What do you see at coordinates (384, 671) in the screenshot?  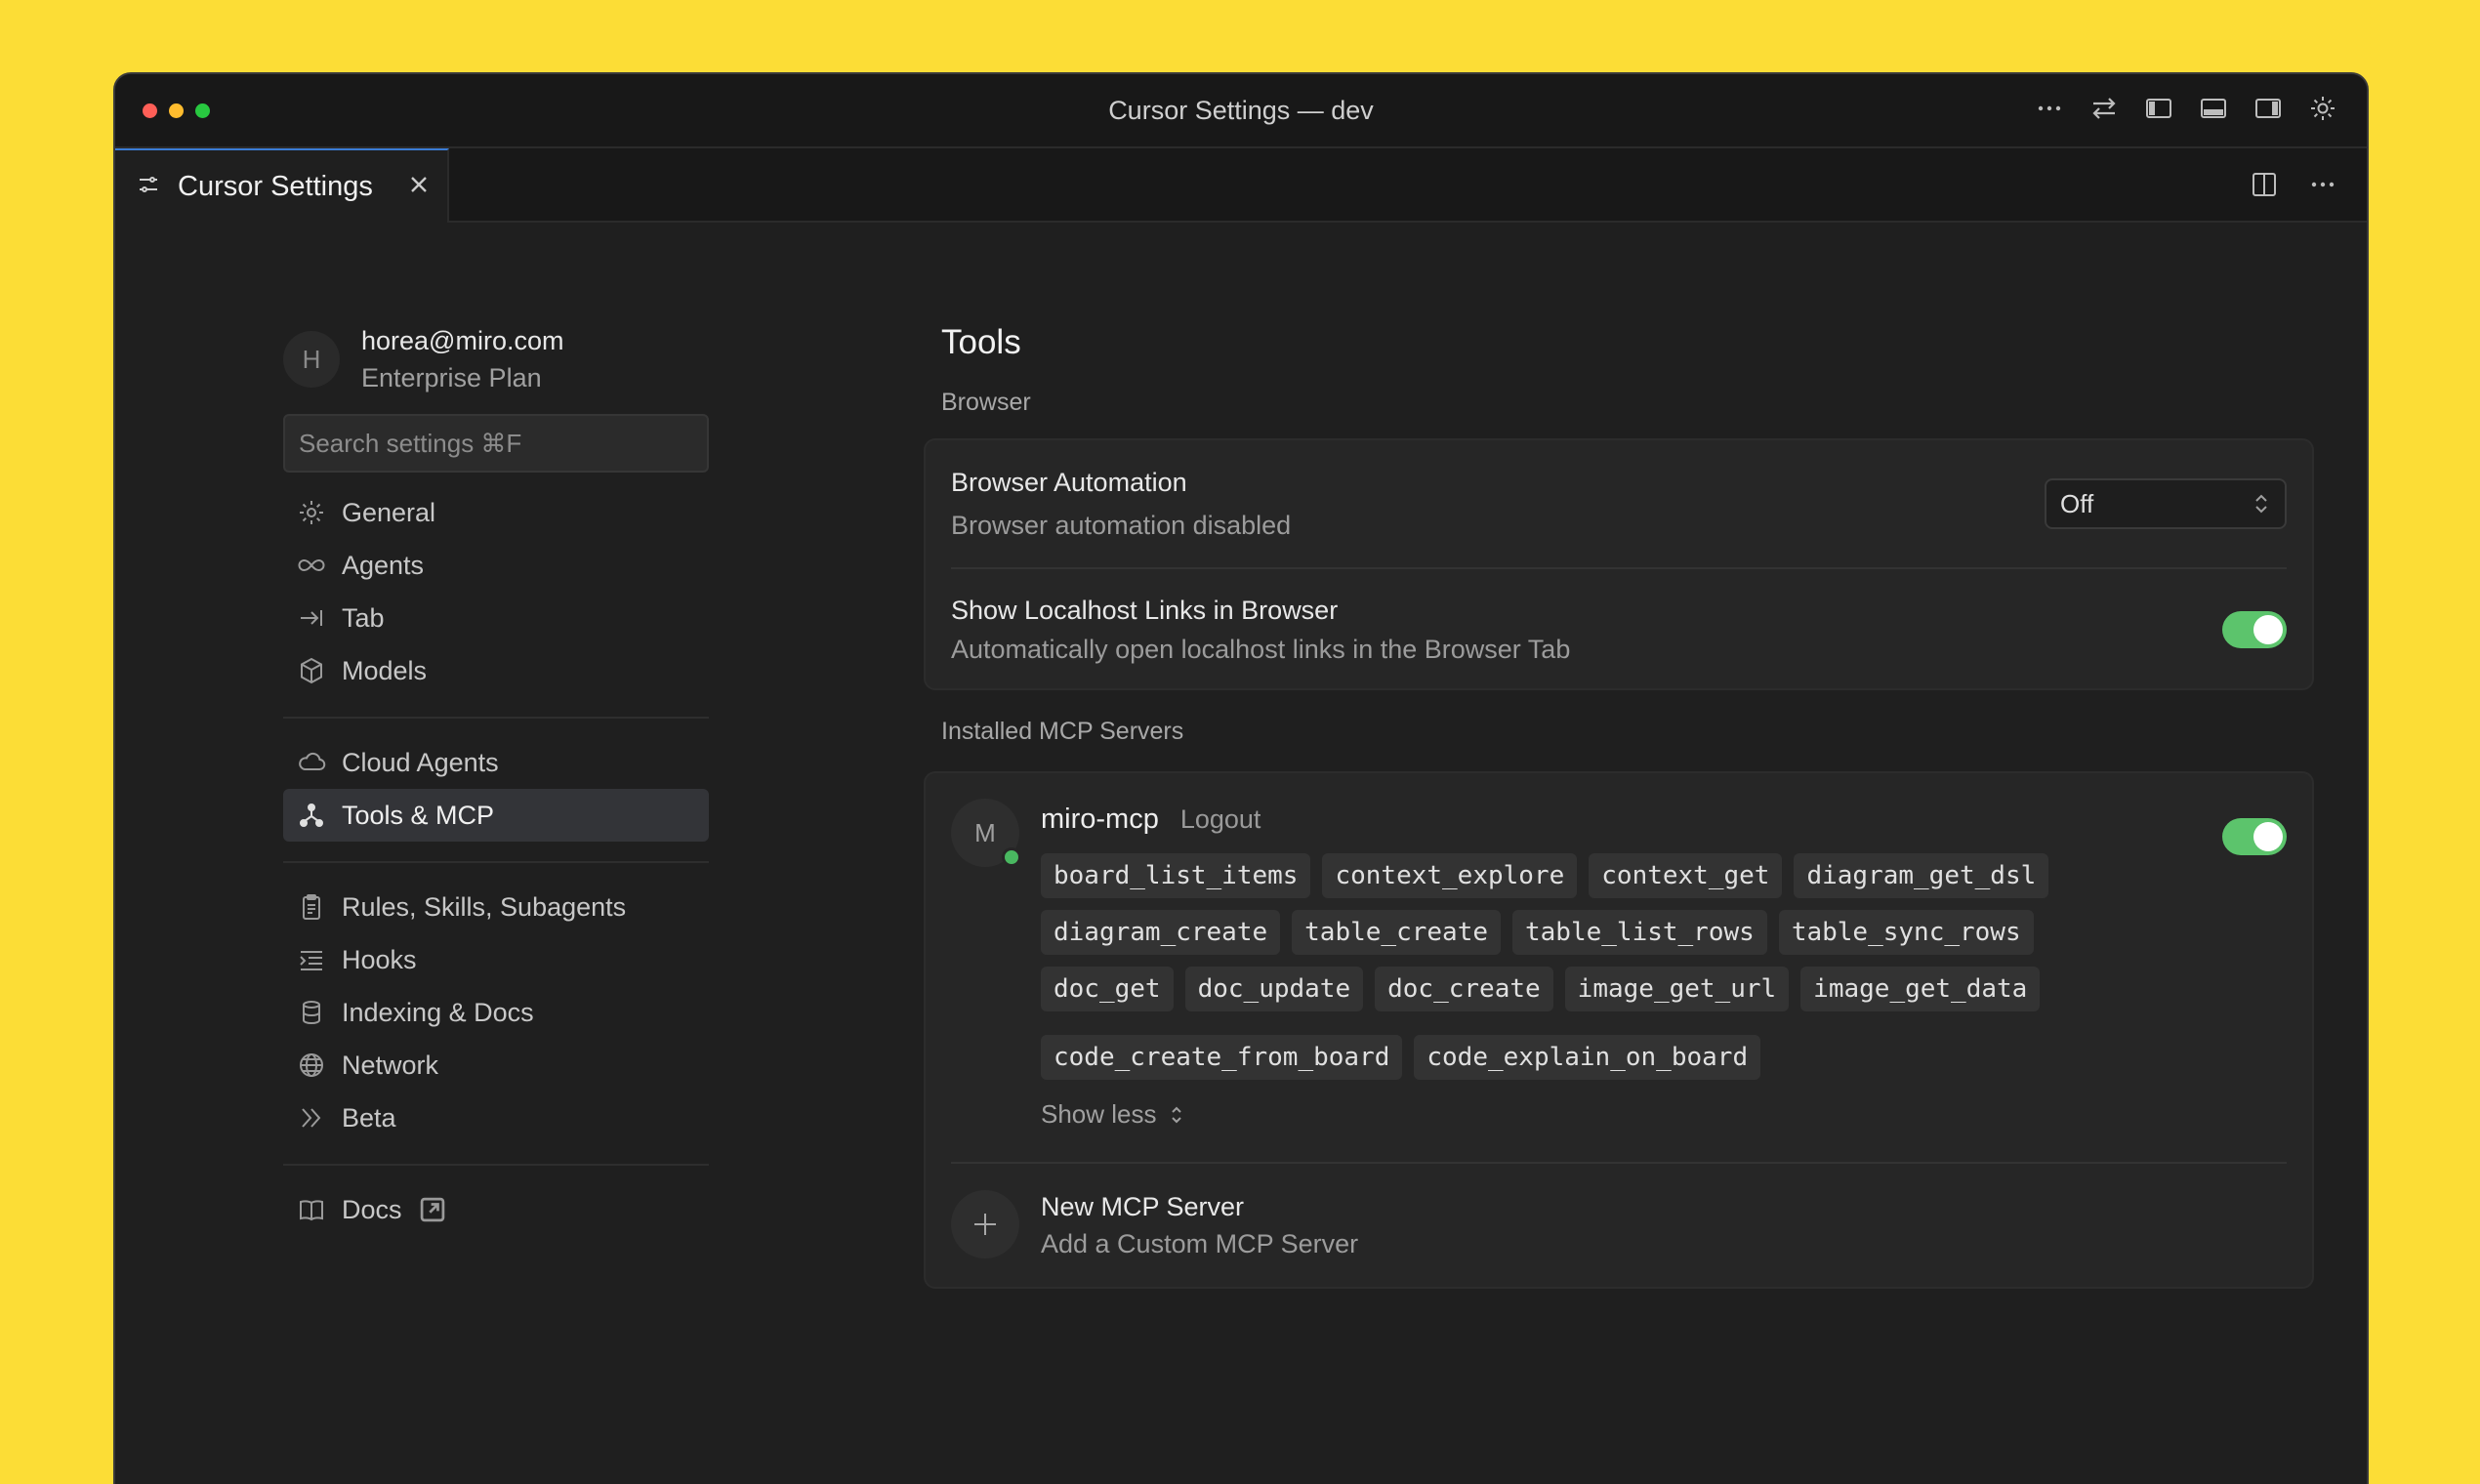 I see `sidebar-item-label: Models` at bounding box center [384, 671].